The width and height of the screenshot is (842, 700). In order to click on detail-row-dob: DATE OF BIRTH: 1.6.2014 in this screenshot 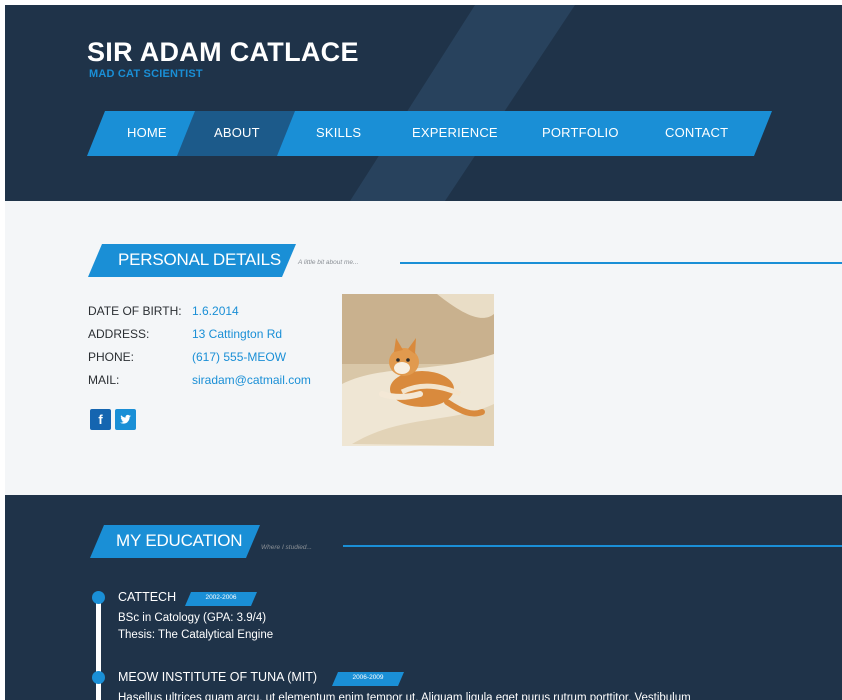, I will do `click(213, 312)`.